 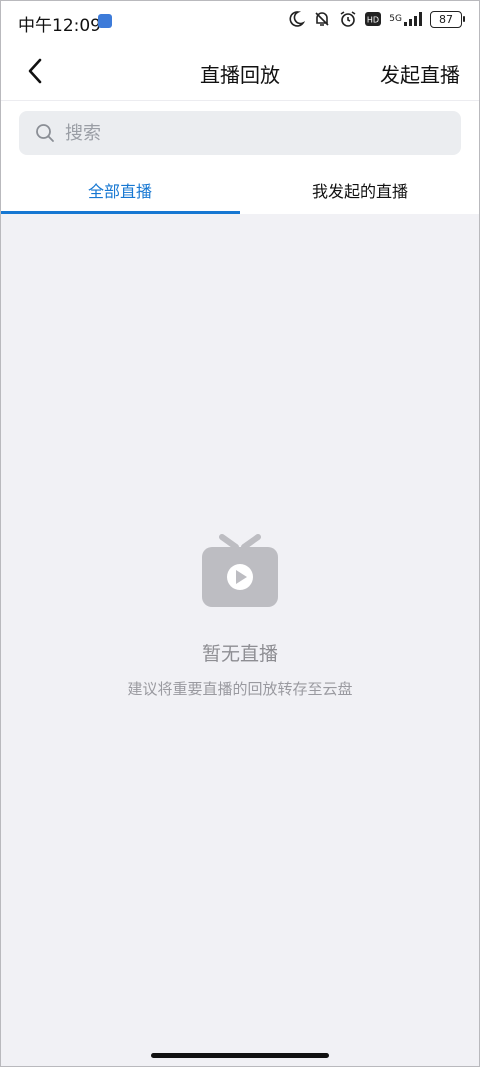 I want to click on empty-title: 暂无直播, so click(x=239, y=654).